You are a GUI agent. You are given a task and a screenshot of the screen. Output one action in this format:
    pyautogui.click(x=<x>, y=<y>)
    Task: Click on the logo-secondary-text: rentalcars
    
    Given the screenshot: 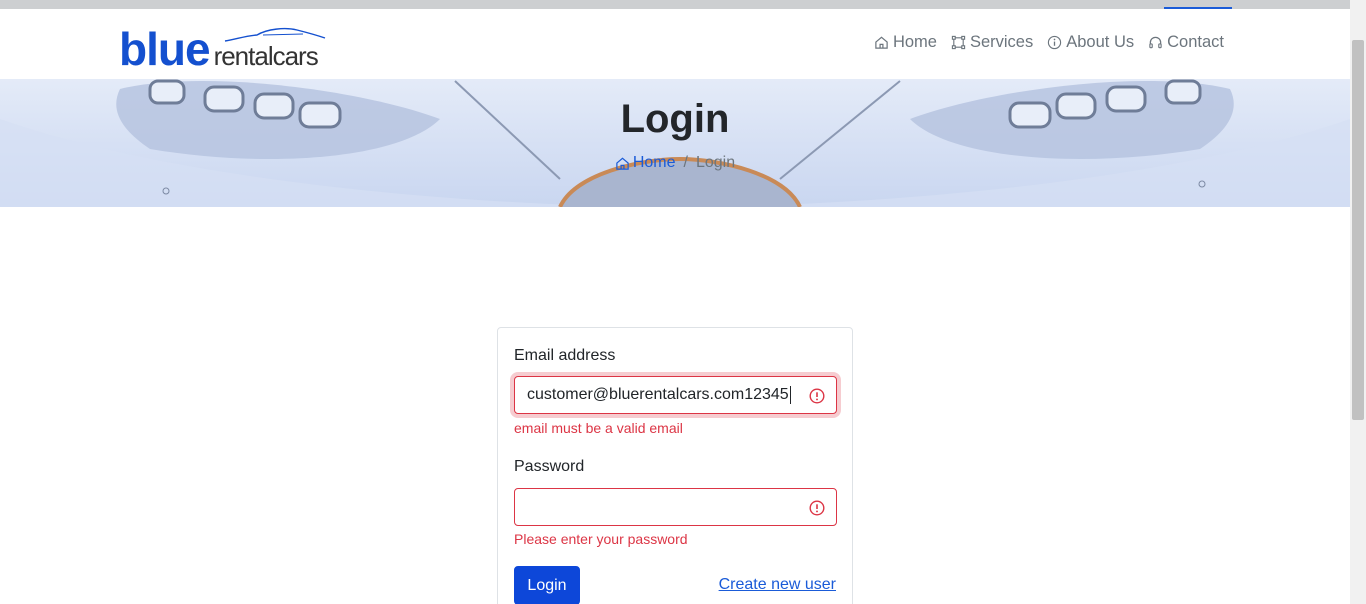 What is the action you would take?
    pyautogui.click(x=266, y=56)
    